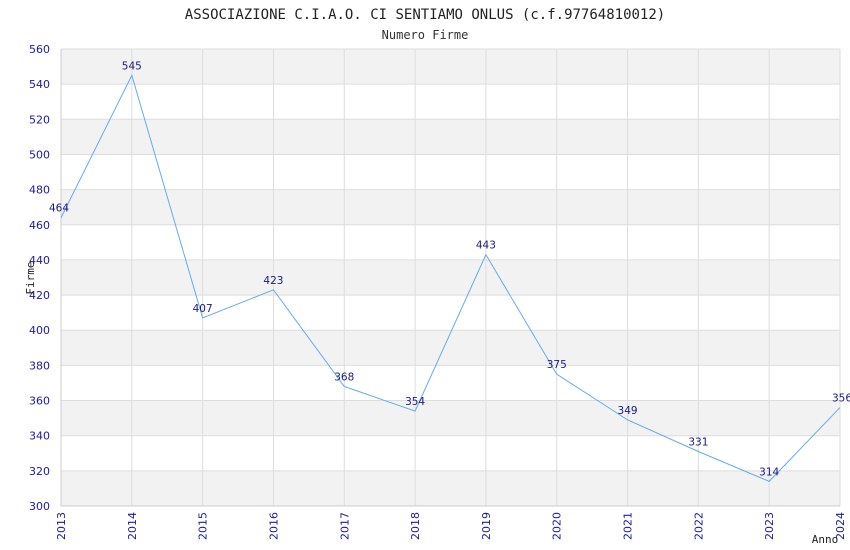 This screenshot has height=550, width=850. I want to click on data-label: 356, so click(841, 399).